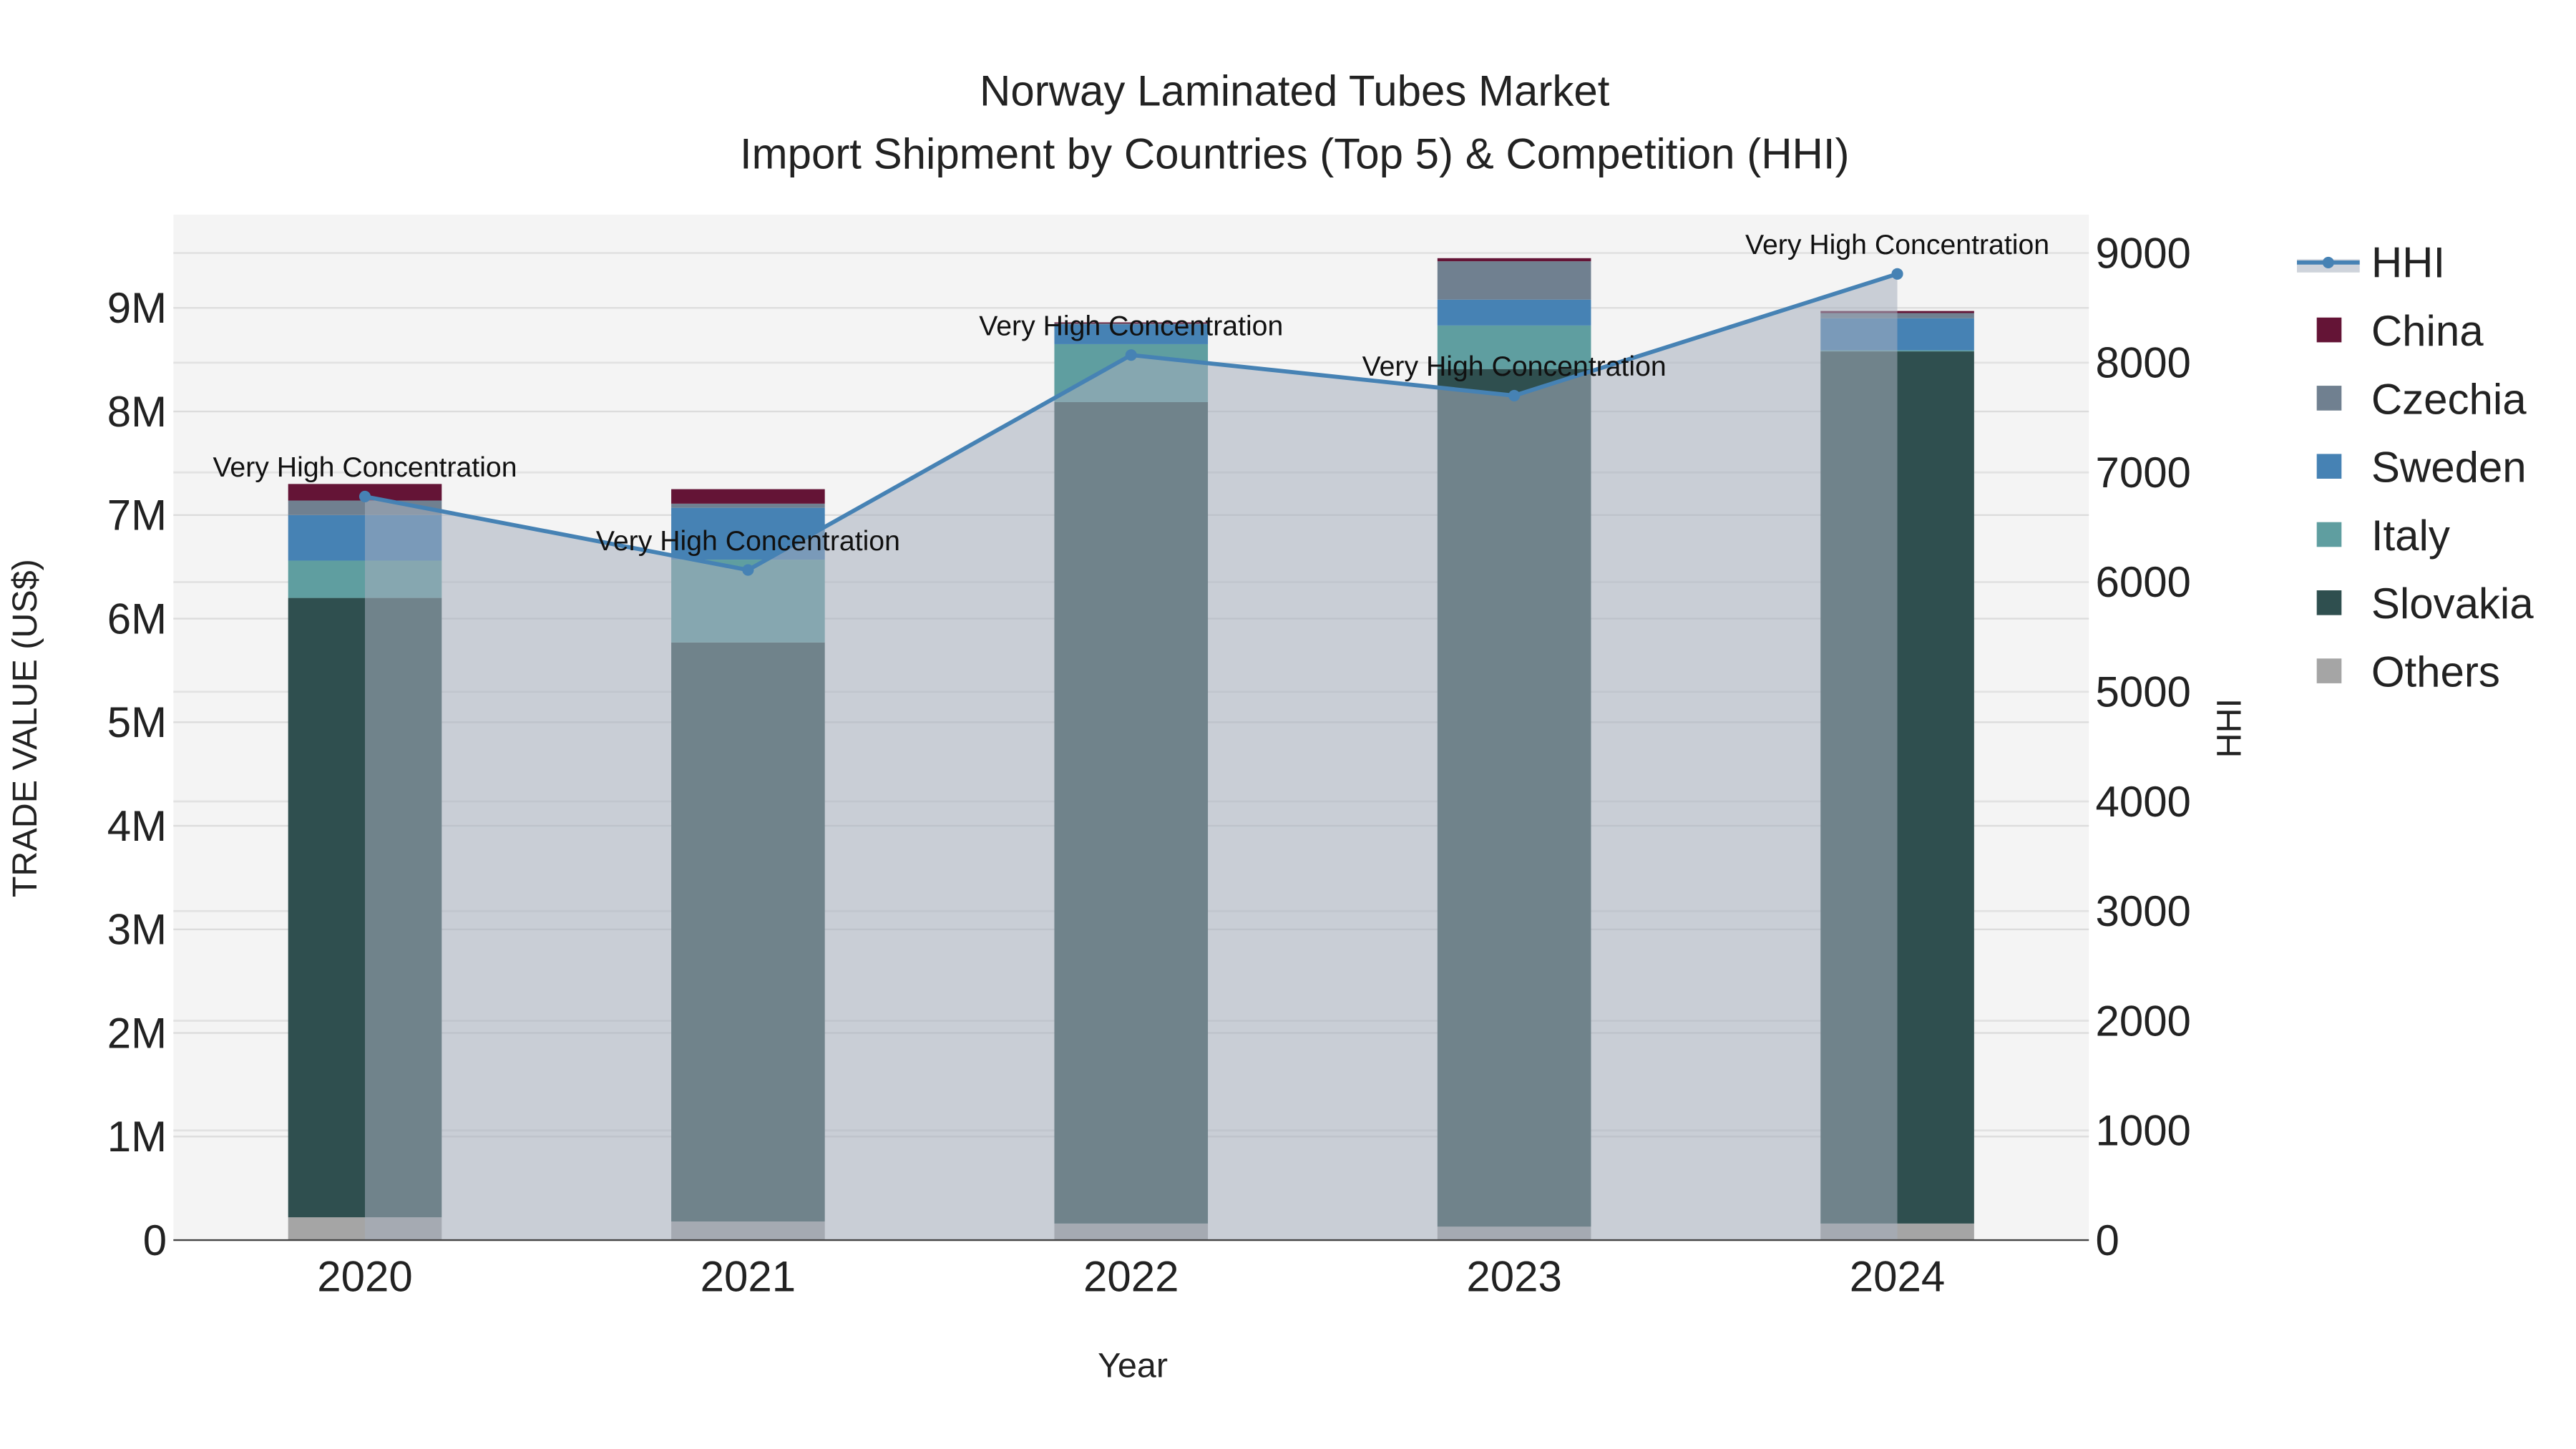 The width and height of the screenshot is (2576, 1449). Describe the element at coordinates (2328, 262) in the screenshot. I see `legend-marker-hhi` at that location.